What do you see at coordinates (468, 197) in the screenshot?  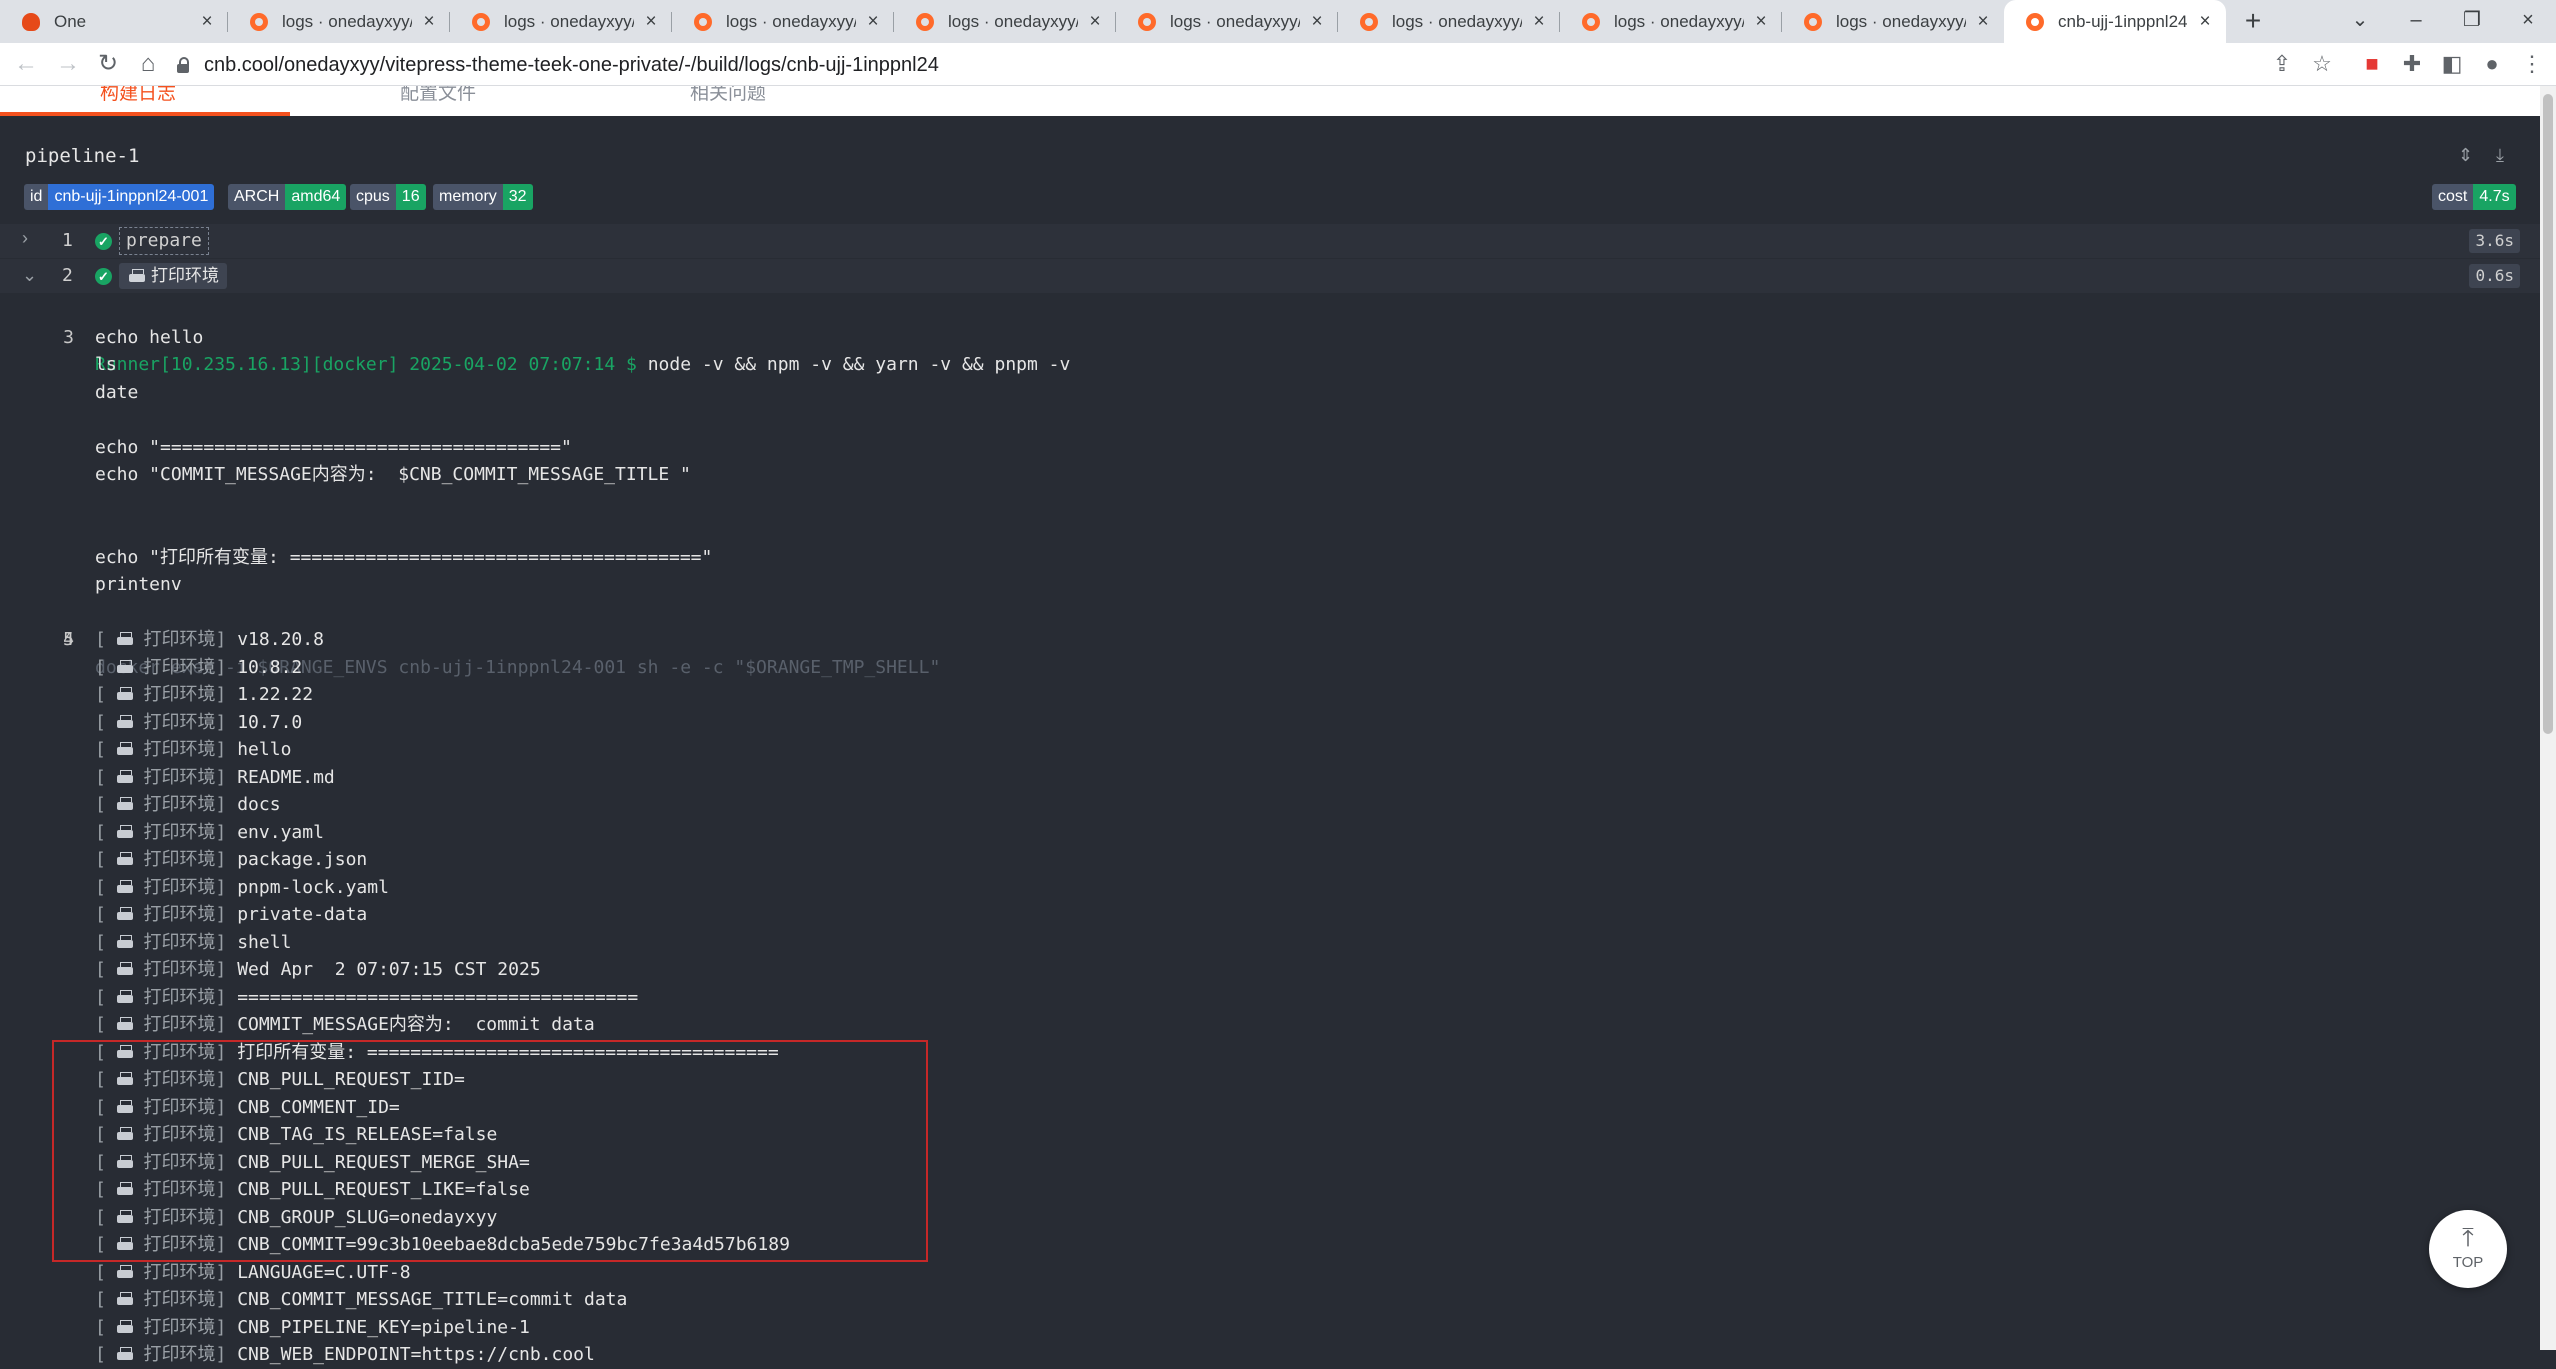 I see `tag-key: memory` at bounding box center [468, 197].